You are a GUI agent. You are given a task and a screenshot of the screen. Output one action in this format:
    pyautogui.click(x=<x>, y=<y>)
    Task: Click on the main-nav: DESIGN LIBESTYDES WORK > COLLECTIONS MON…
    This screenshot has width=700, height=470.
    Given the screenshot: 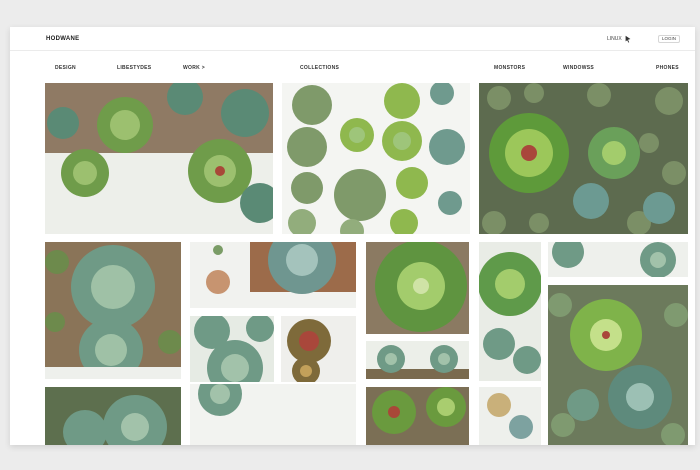 What is the action you would take?
    pyautogui.click(x=352, y=66)
    